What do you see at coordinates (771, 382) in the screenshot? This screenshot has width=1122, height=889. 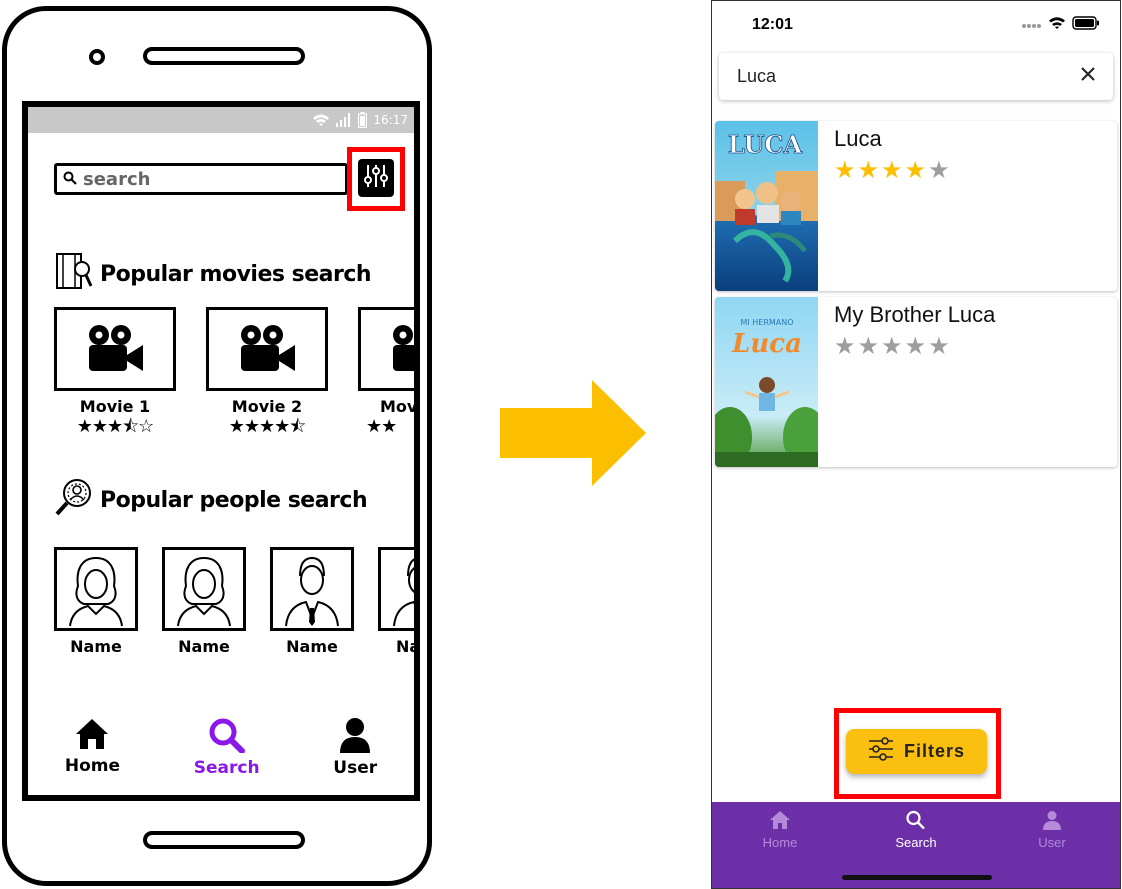 I see `poster-my-brother-luca: MI HERMANO Luca` at bounding box center [771, 382].